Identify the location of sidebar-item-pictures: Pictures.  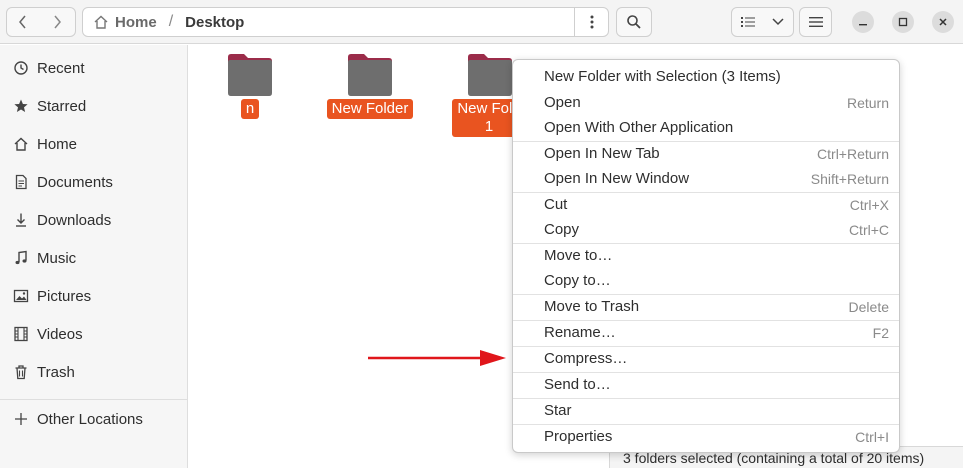
(93, 296).